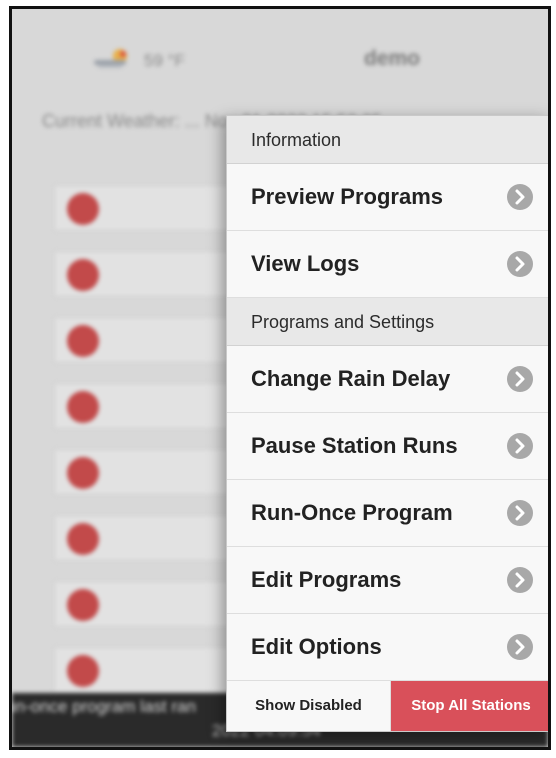 Image resolution: width=556 pixels, height=758 pixels. What do you see at coordinates (387, 264) in the screenshot?
I see `menu-item-view-logs: View Logs` at bounding box center [387, 264].